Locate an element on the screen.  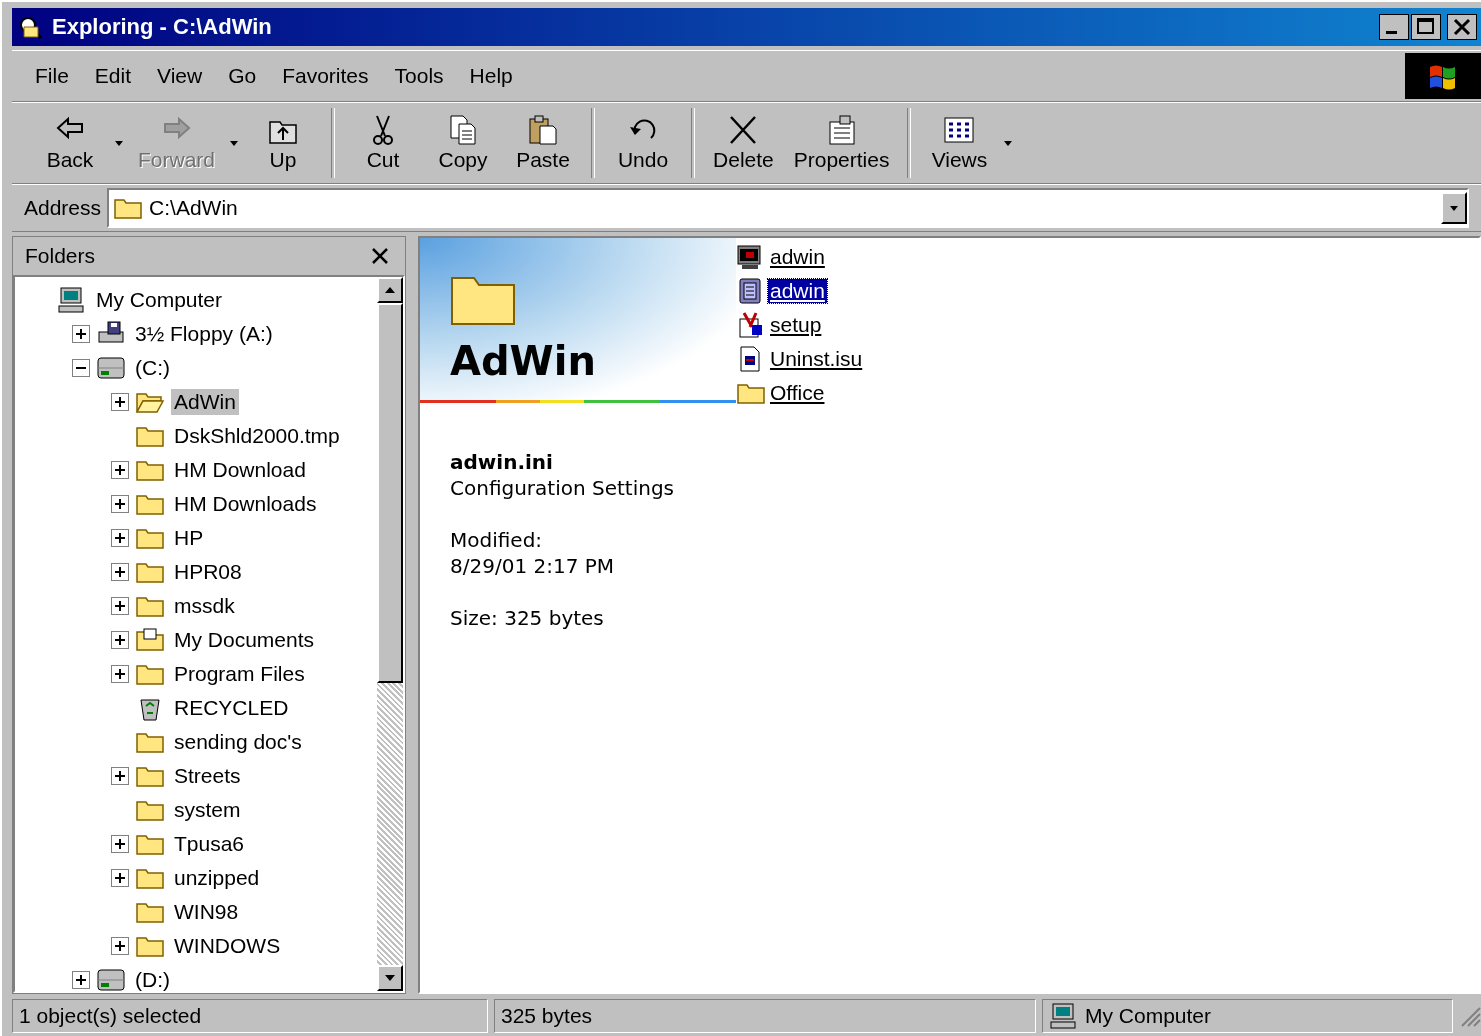
zone-label: My Computer is located at coordinates (1148, 1016).